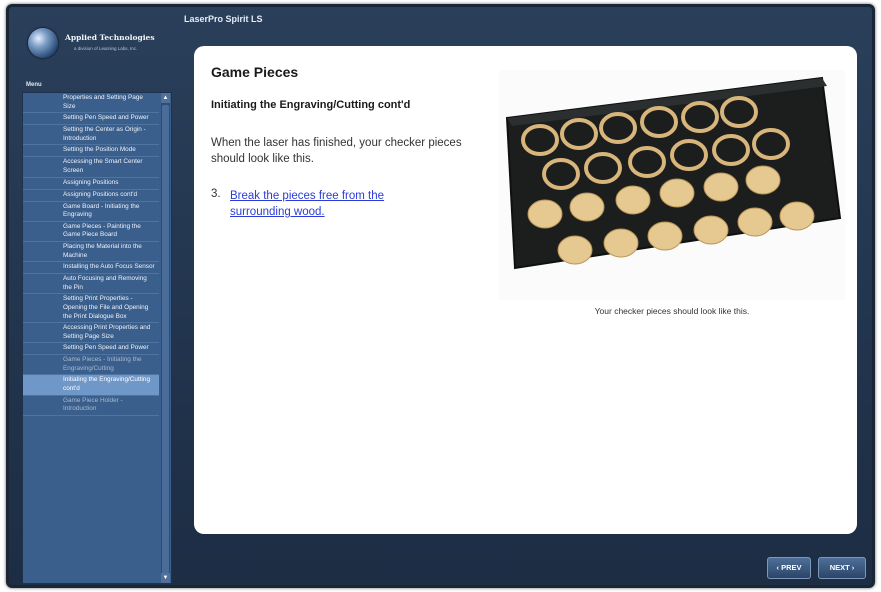  Describe the element at coordinates (91, 284) in the screenshot. I see `menu-item: Auto Focusing and Removing the Pin` at that location.